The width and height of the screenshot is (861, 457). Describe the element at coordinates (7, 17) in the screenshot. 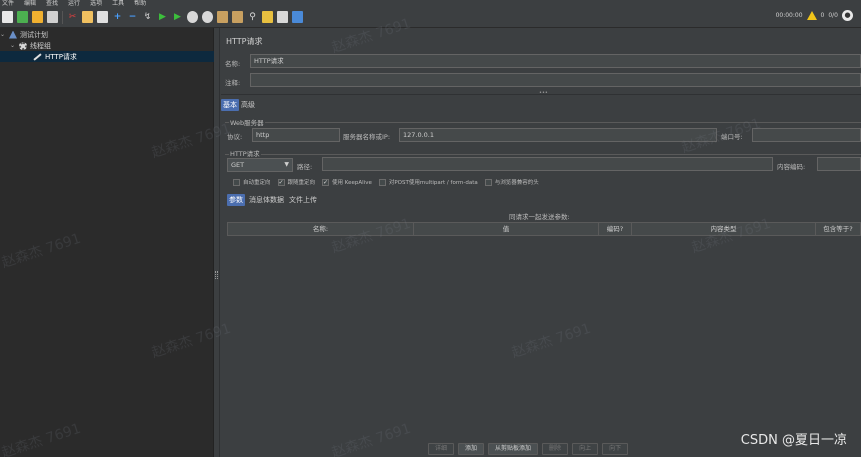

I see `new-file-icon` at that location.